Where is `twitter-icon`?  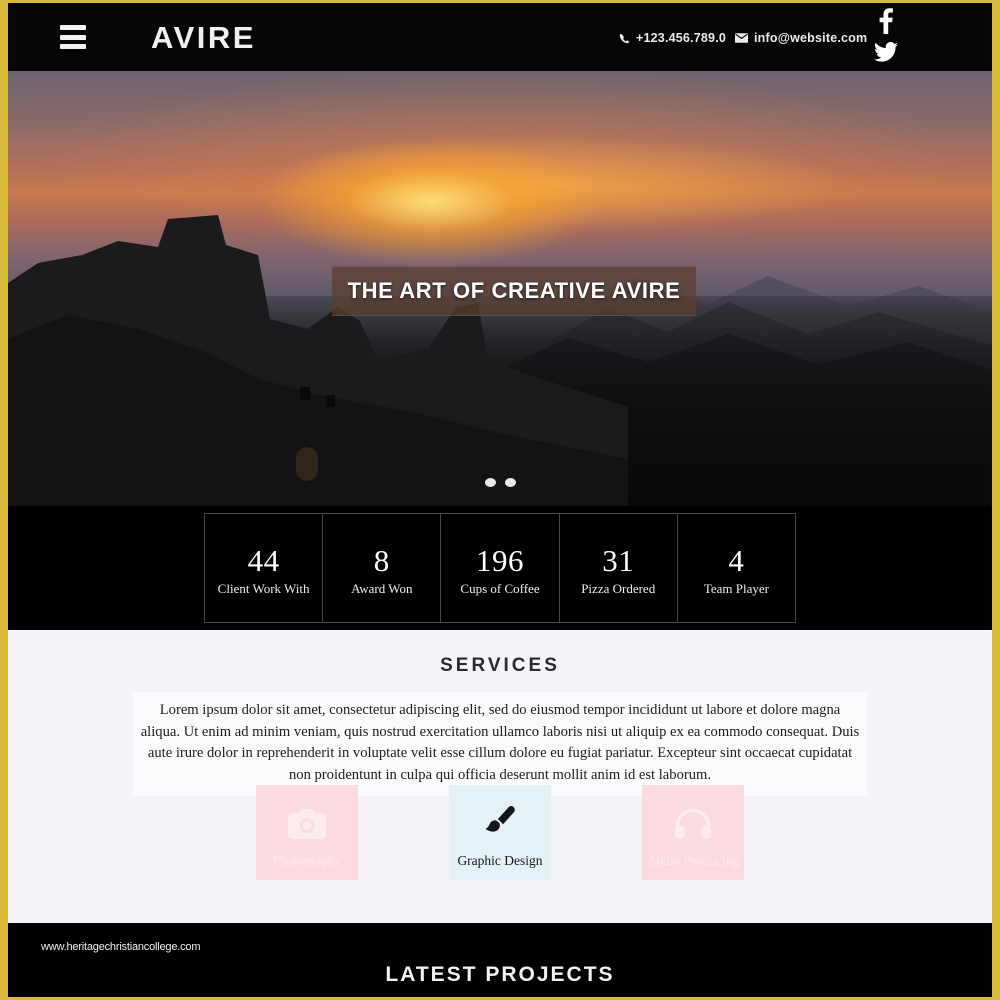 twitter-icon is located at coordinates (886, 52).